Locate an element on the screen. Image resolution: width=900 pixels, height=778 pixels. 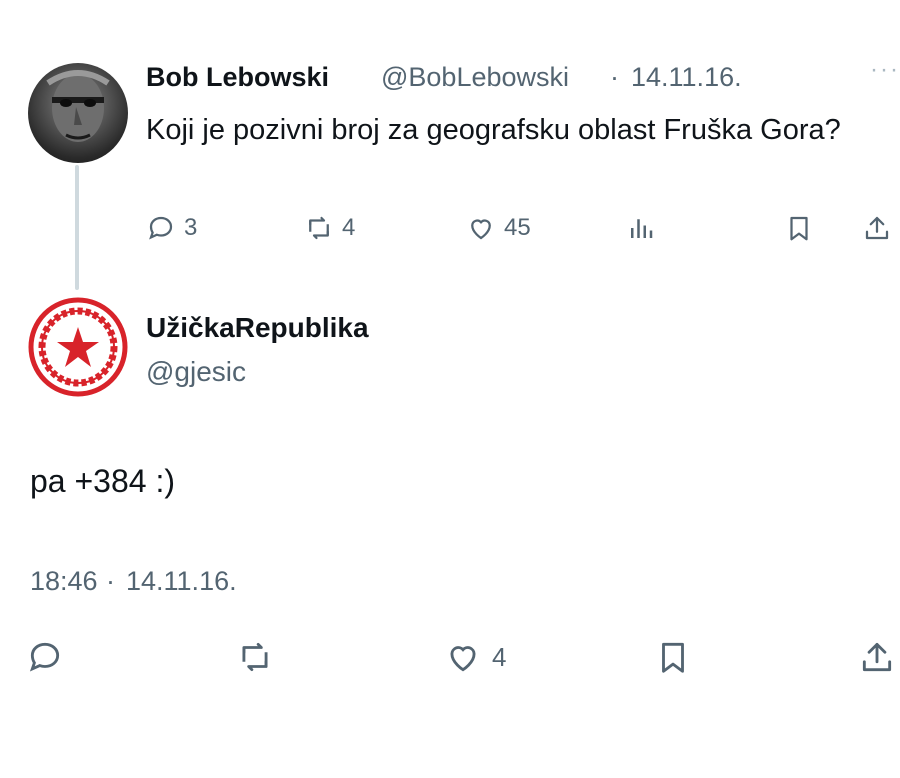
author-name: UžičkaRepublika is located at coordinates (257, 328).